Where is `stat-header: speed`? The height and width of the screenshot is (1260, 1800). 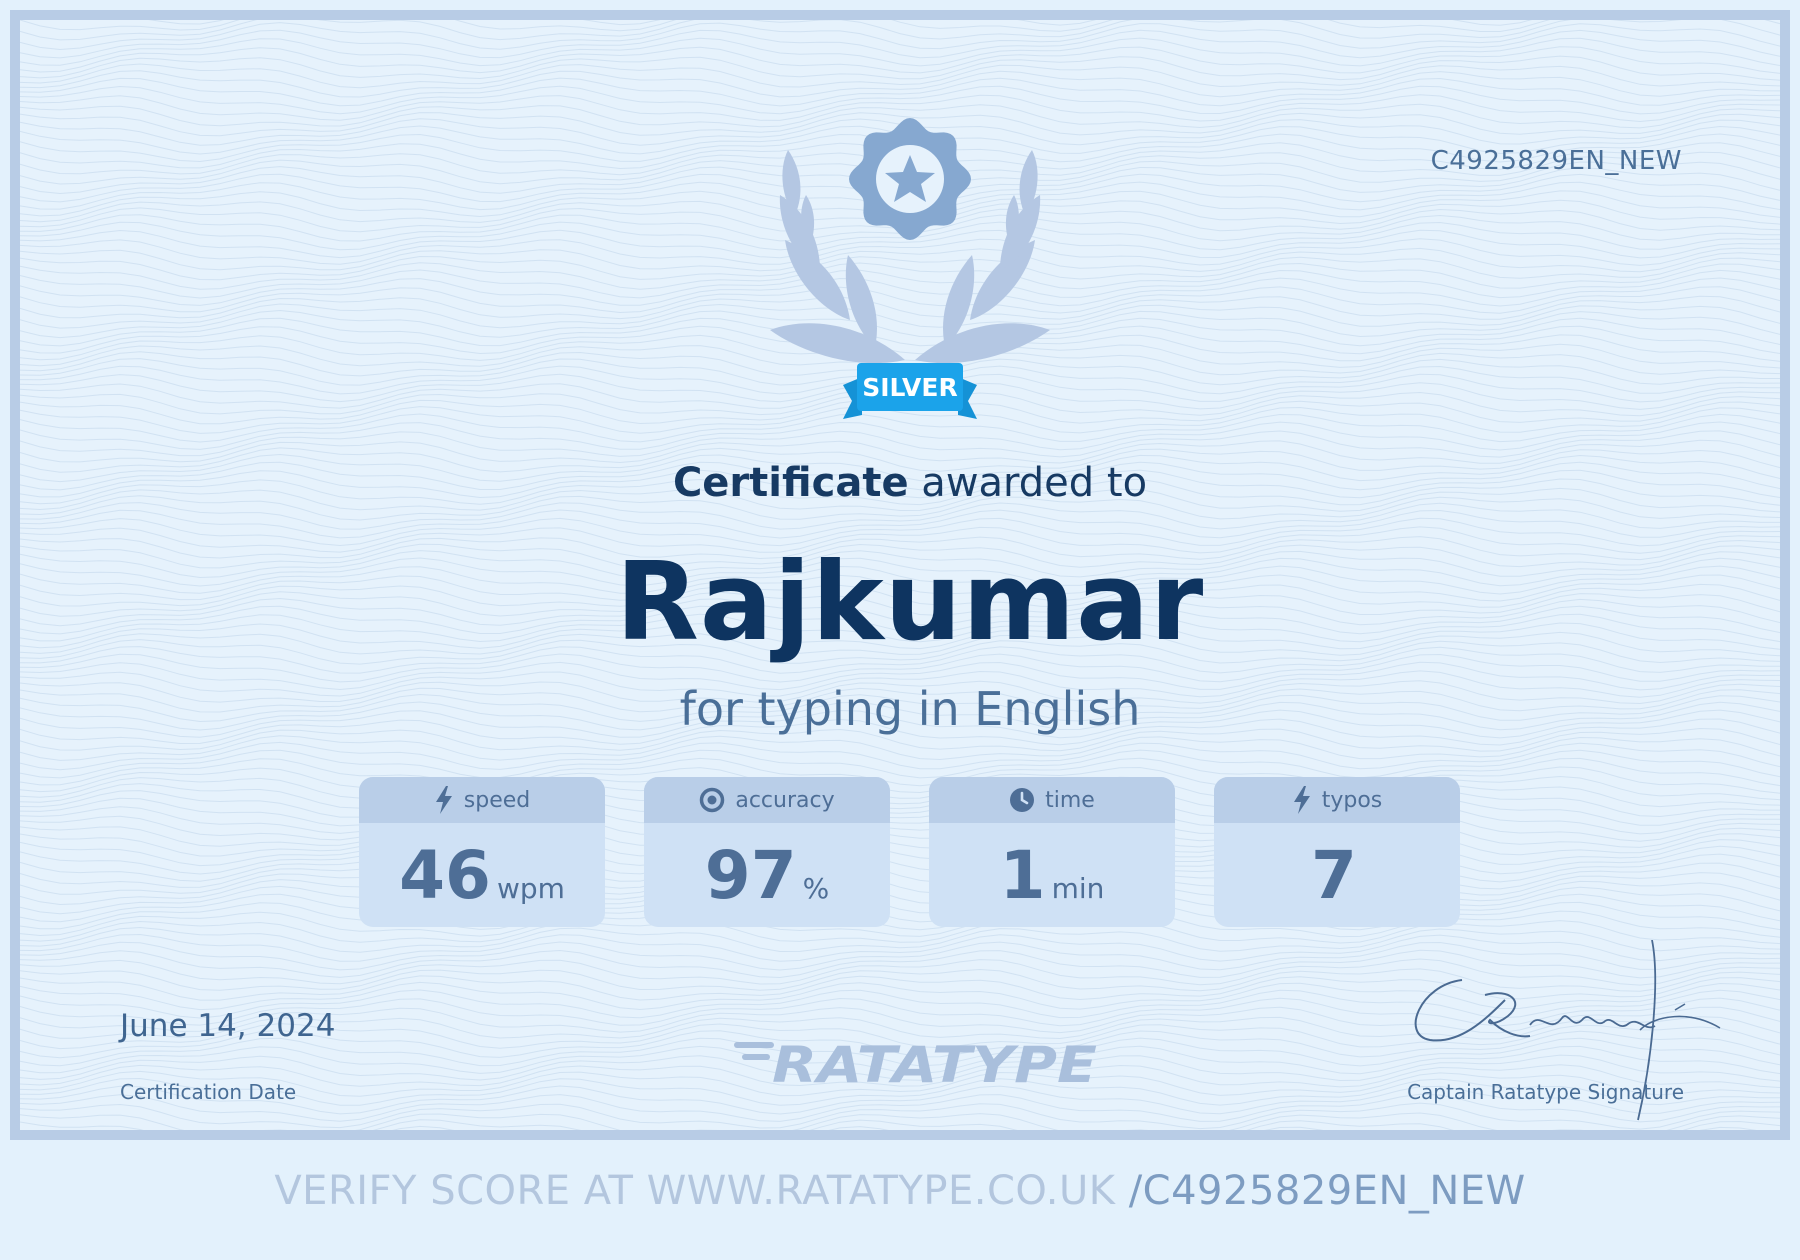
stat-header: speed is located at coordinates (482, 800).